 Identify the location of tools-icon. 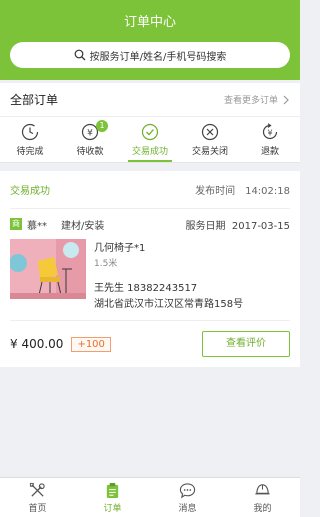
(37, 489).